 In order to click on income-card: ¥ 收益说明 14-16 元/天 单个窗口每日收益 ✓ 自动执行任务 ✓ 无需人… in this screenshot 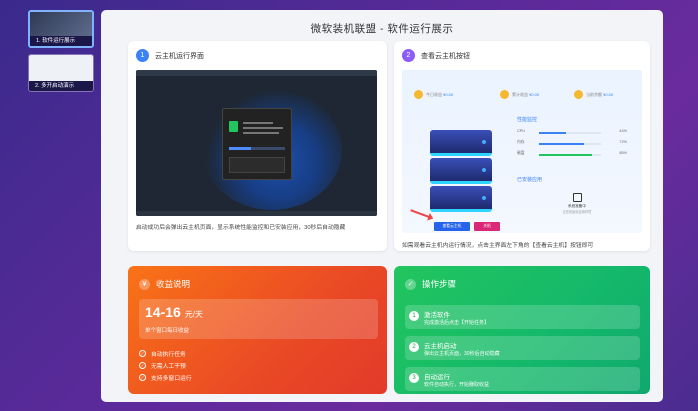, I will do `click(257, 330)`.